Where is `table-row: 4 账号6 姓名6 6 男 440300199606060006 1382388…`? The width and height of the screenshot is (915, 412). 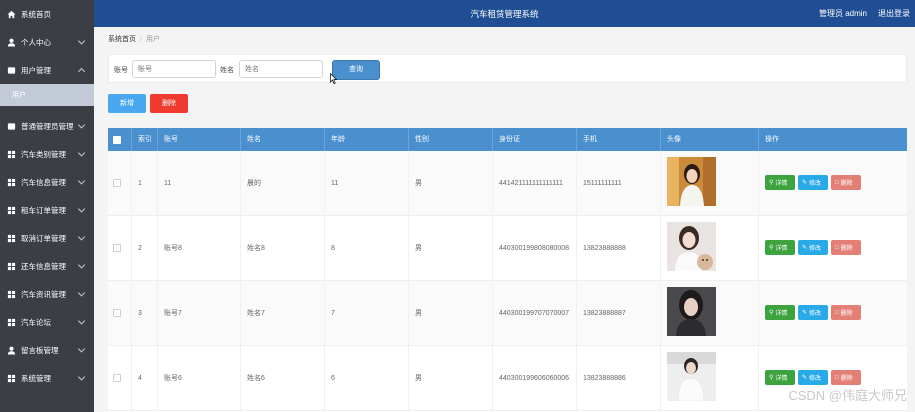 table-row: 4 账号6 姓名6 6 男 440300199606060006 1382388… is located at coordinates (507, 378).